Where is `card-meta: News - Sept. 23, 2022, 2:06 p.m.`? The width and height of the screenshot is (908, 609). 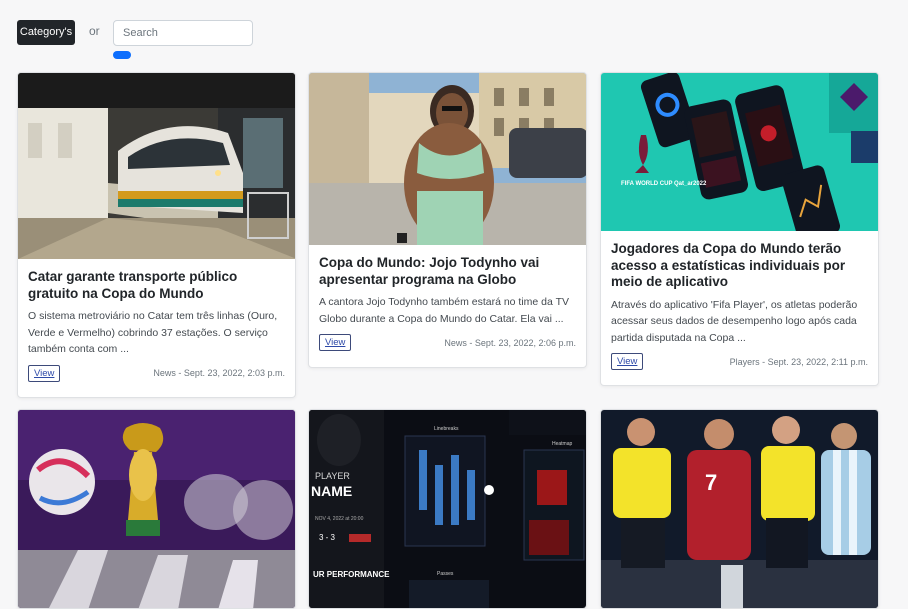
card-meta: News - Sept. 23, 2022, 2:06 p.m. is located at coordinates (510, 342).